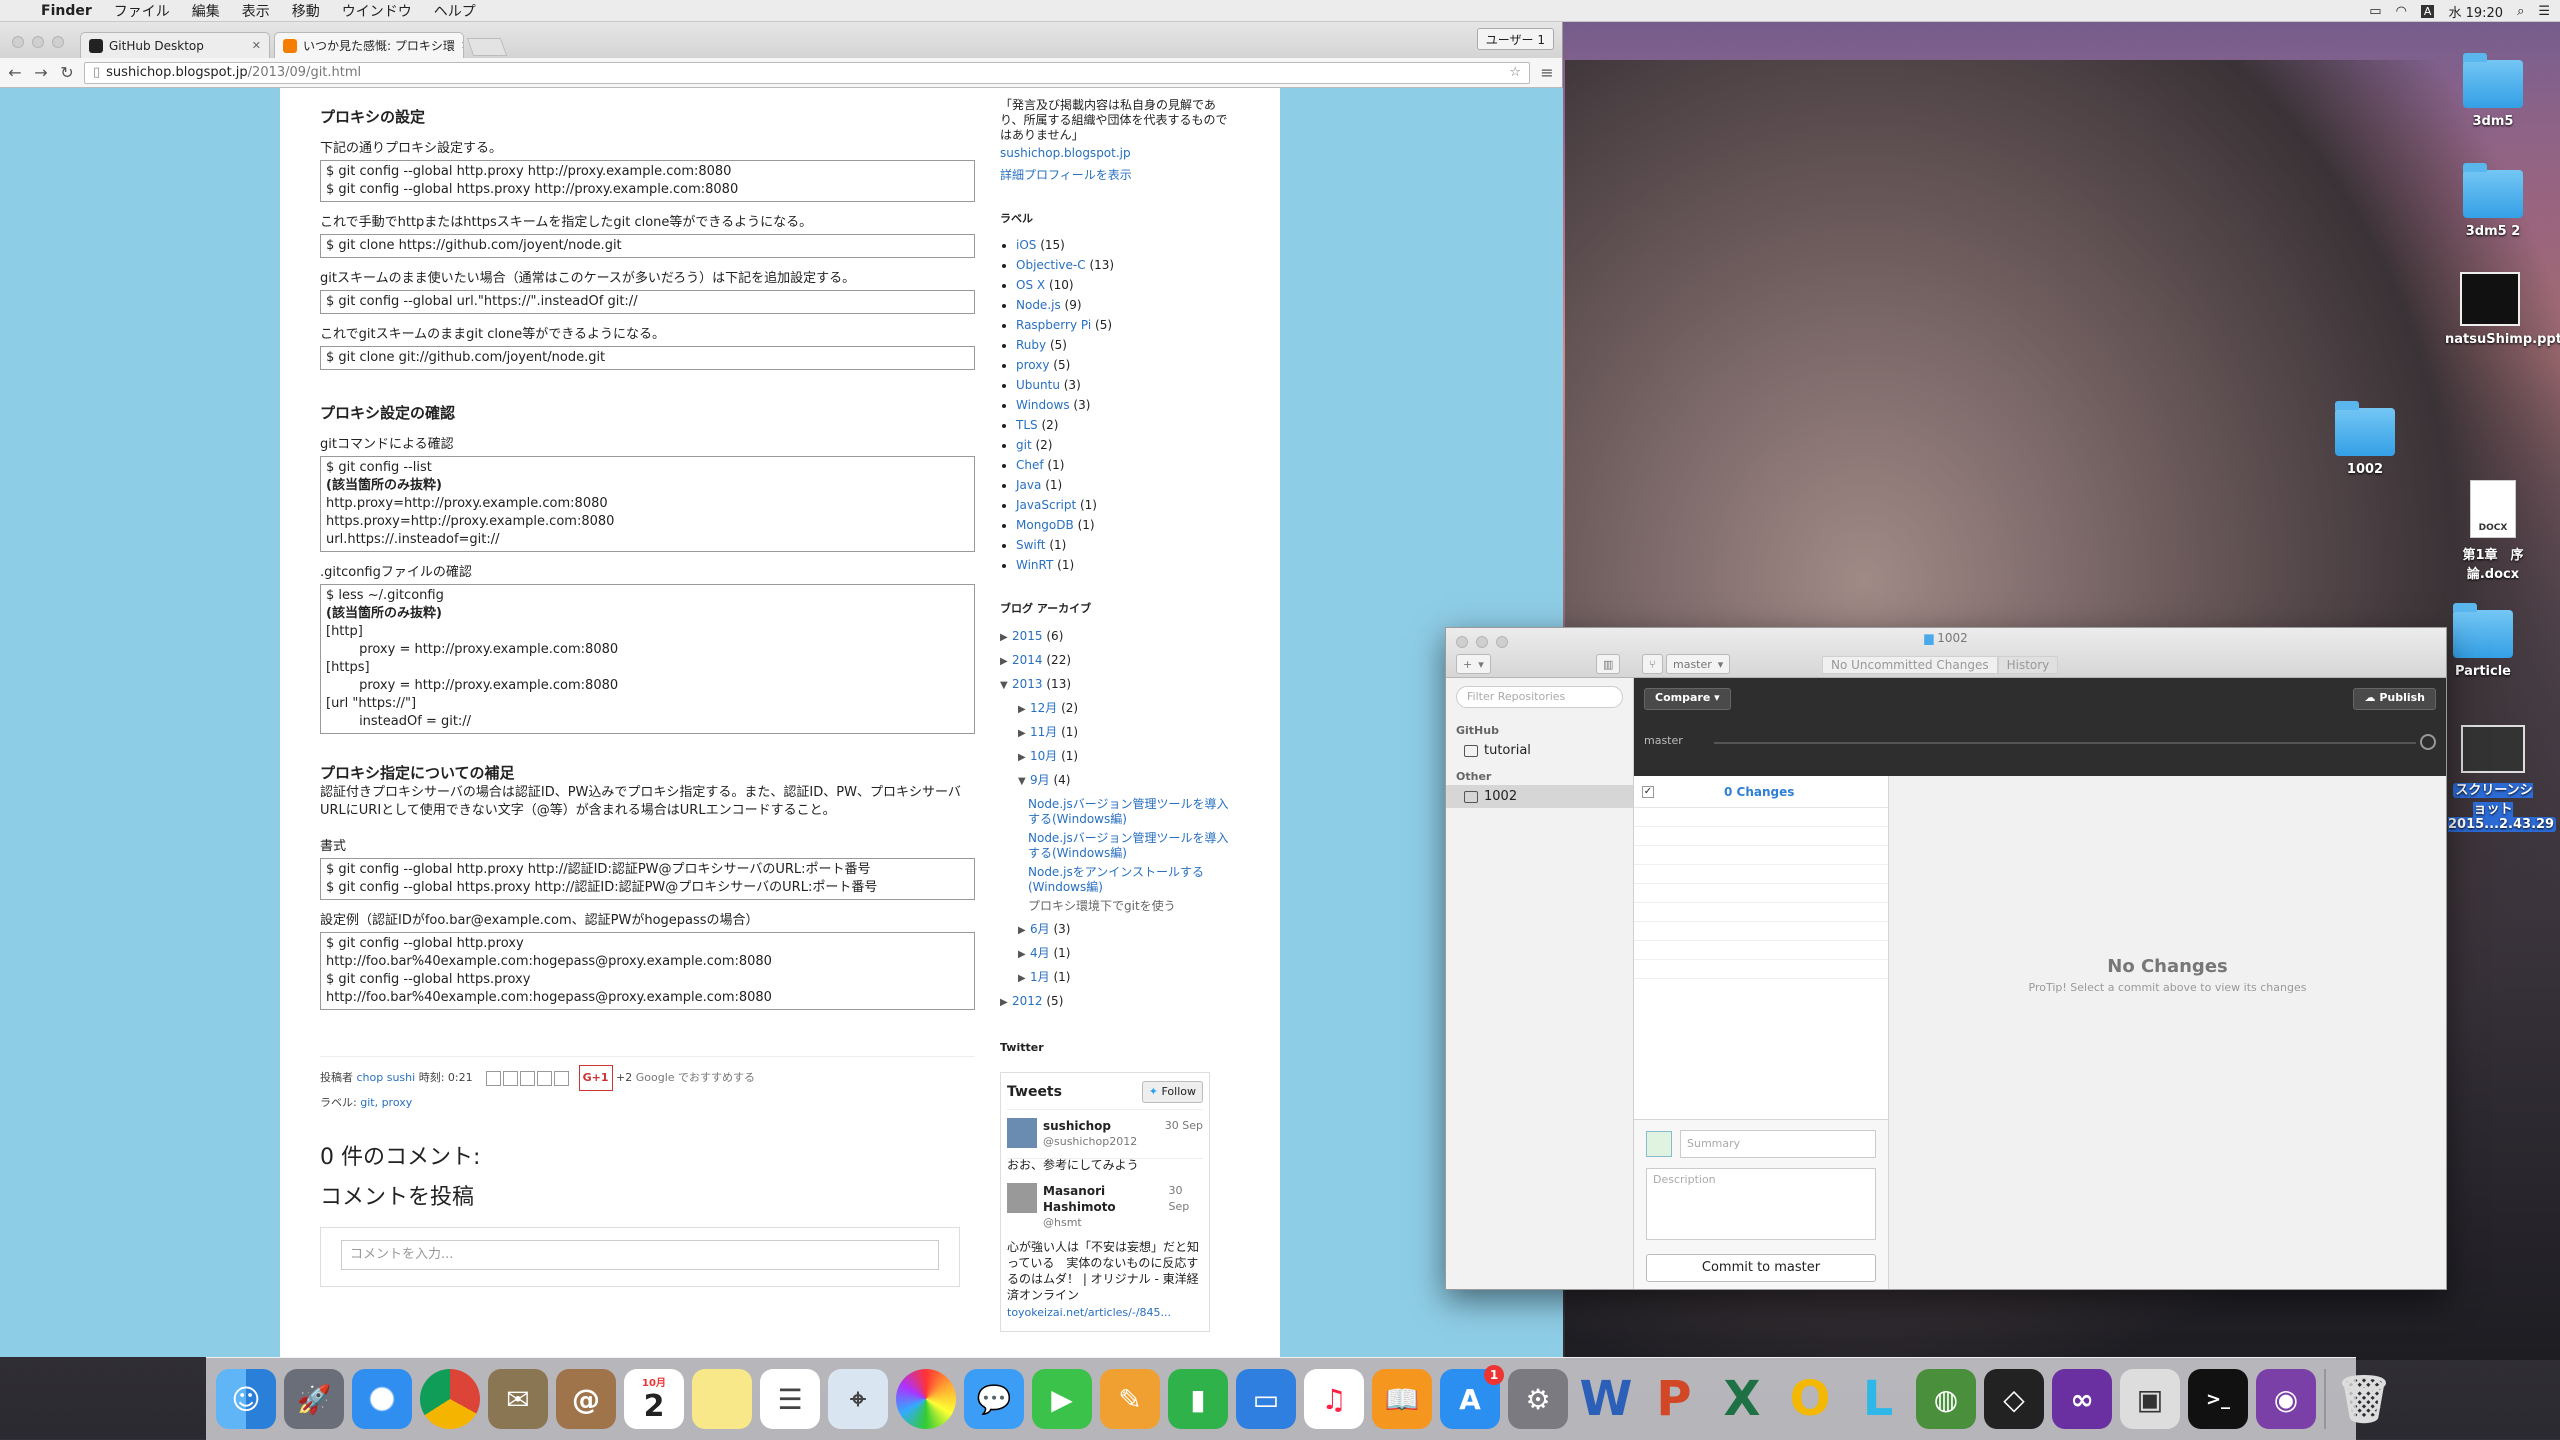 The image size is (2560, 1440). I want to click on summary-input: Summary, so click(1778, 1144).